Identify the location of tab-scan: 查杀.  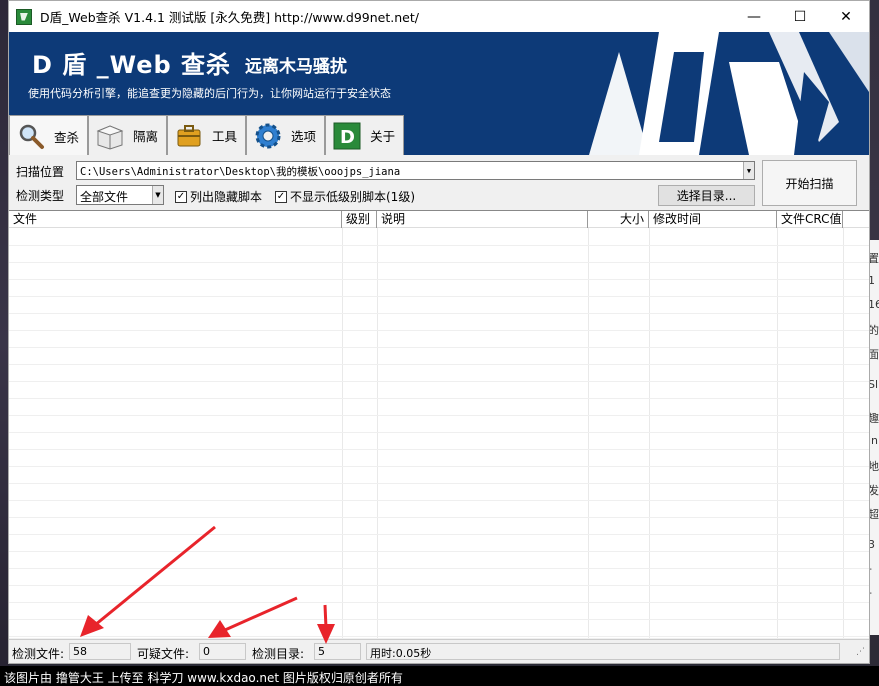
(49, 135).